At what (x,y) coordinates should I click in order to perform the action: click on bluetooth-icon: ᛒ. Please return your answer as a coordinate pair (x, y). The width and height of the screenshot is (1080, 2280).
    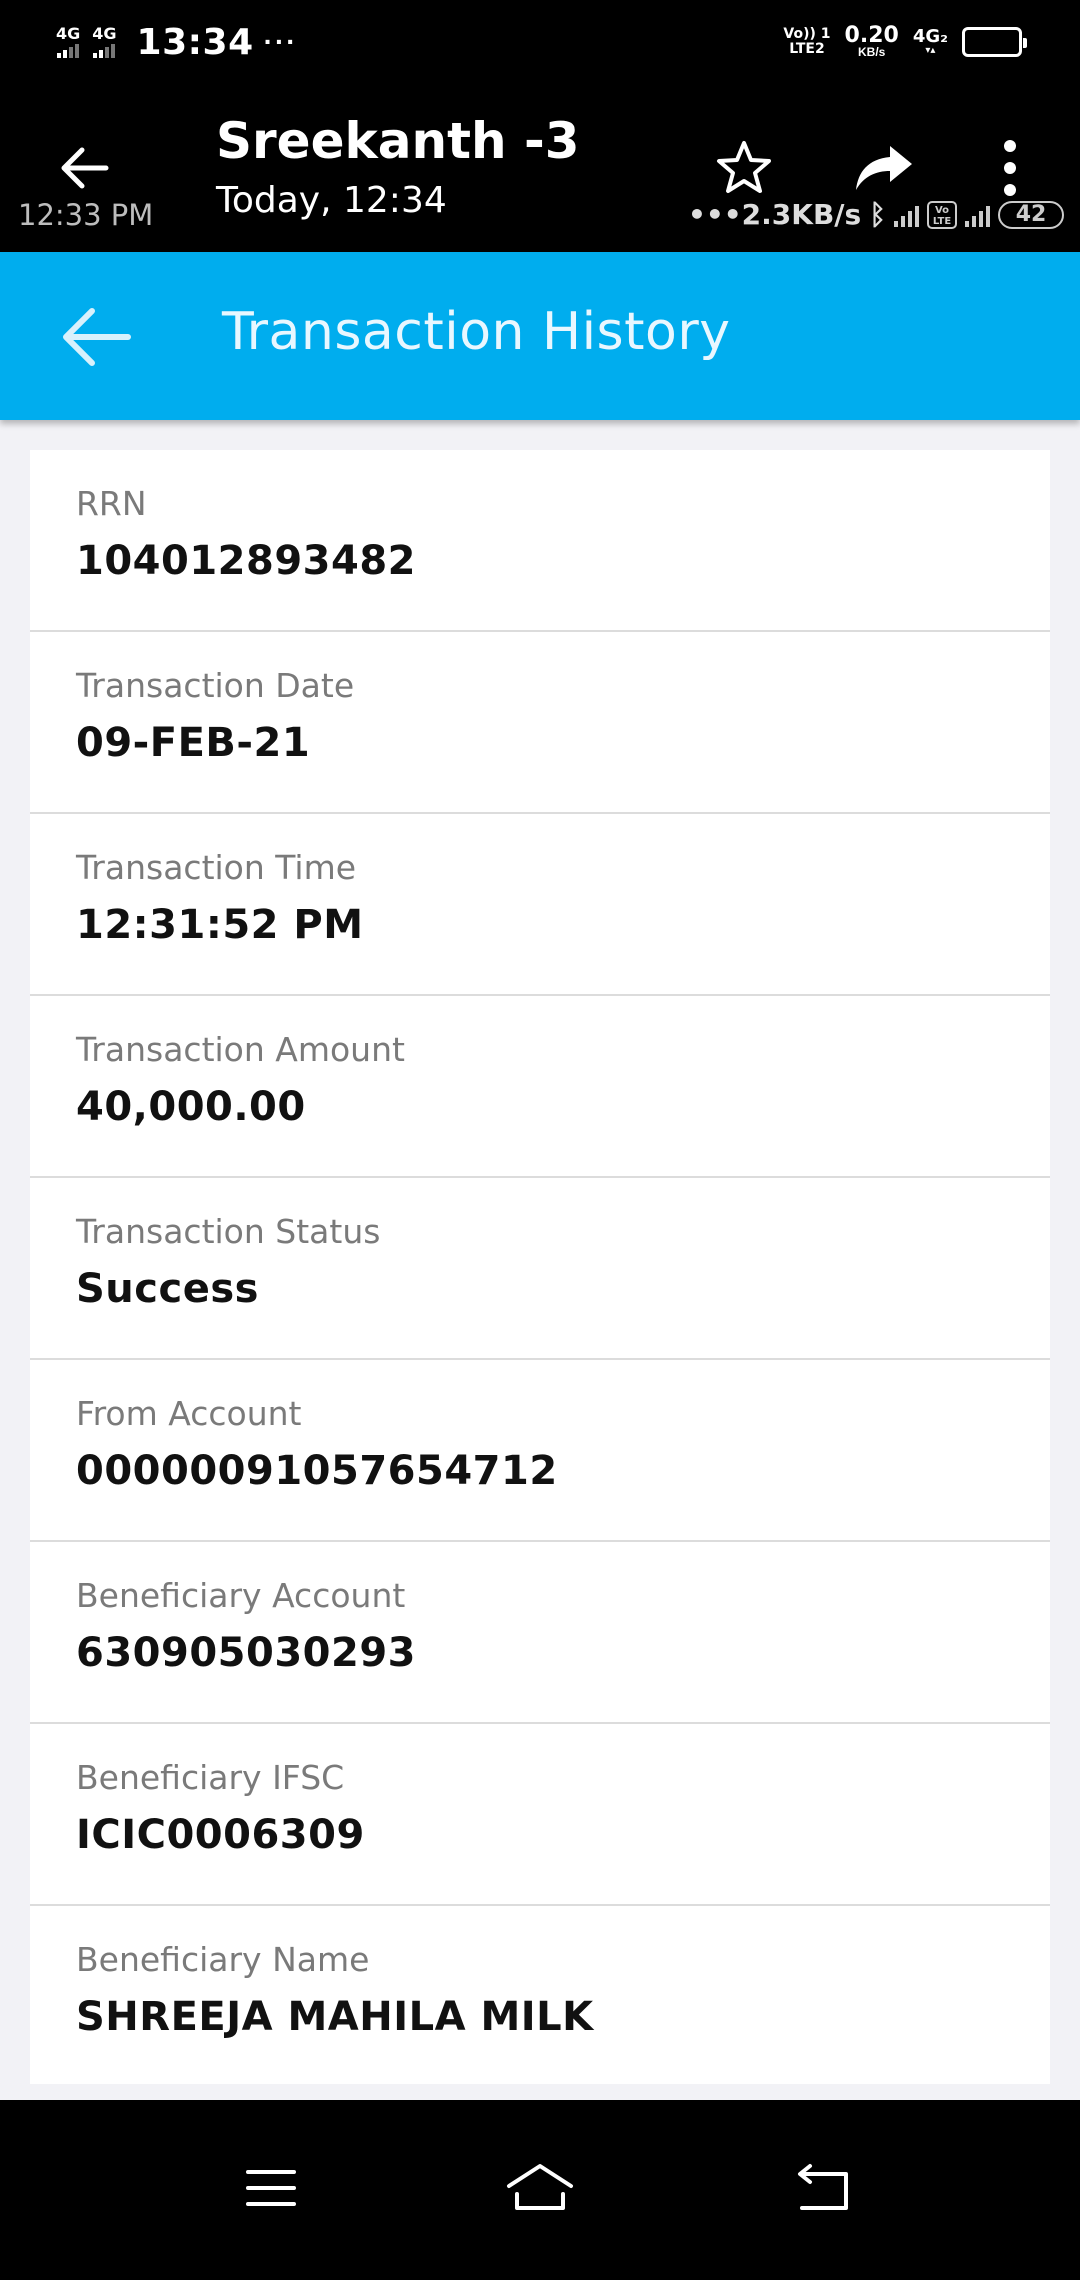
    Looking at the image, I should click on (877, 214).